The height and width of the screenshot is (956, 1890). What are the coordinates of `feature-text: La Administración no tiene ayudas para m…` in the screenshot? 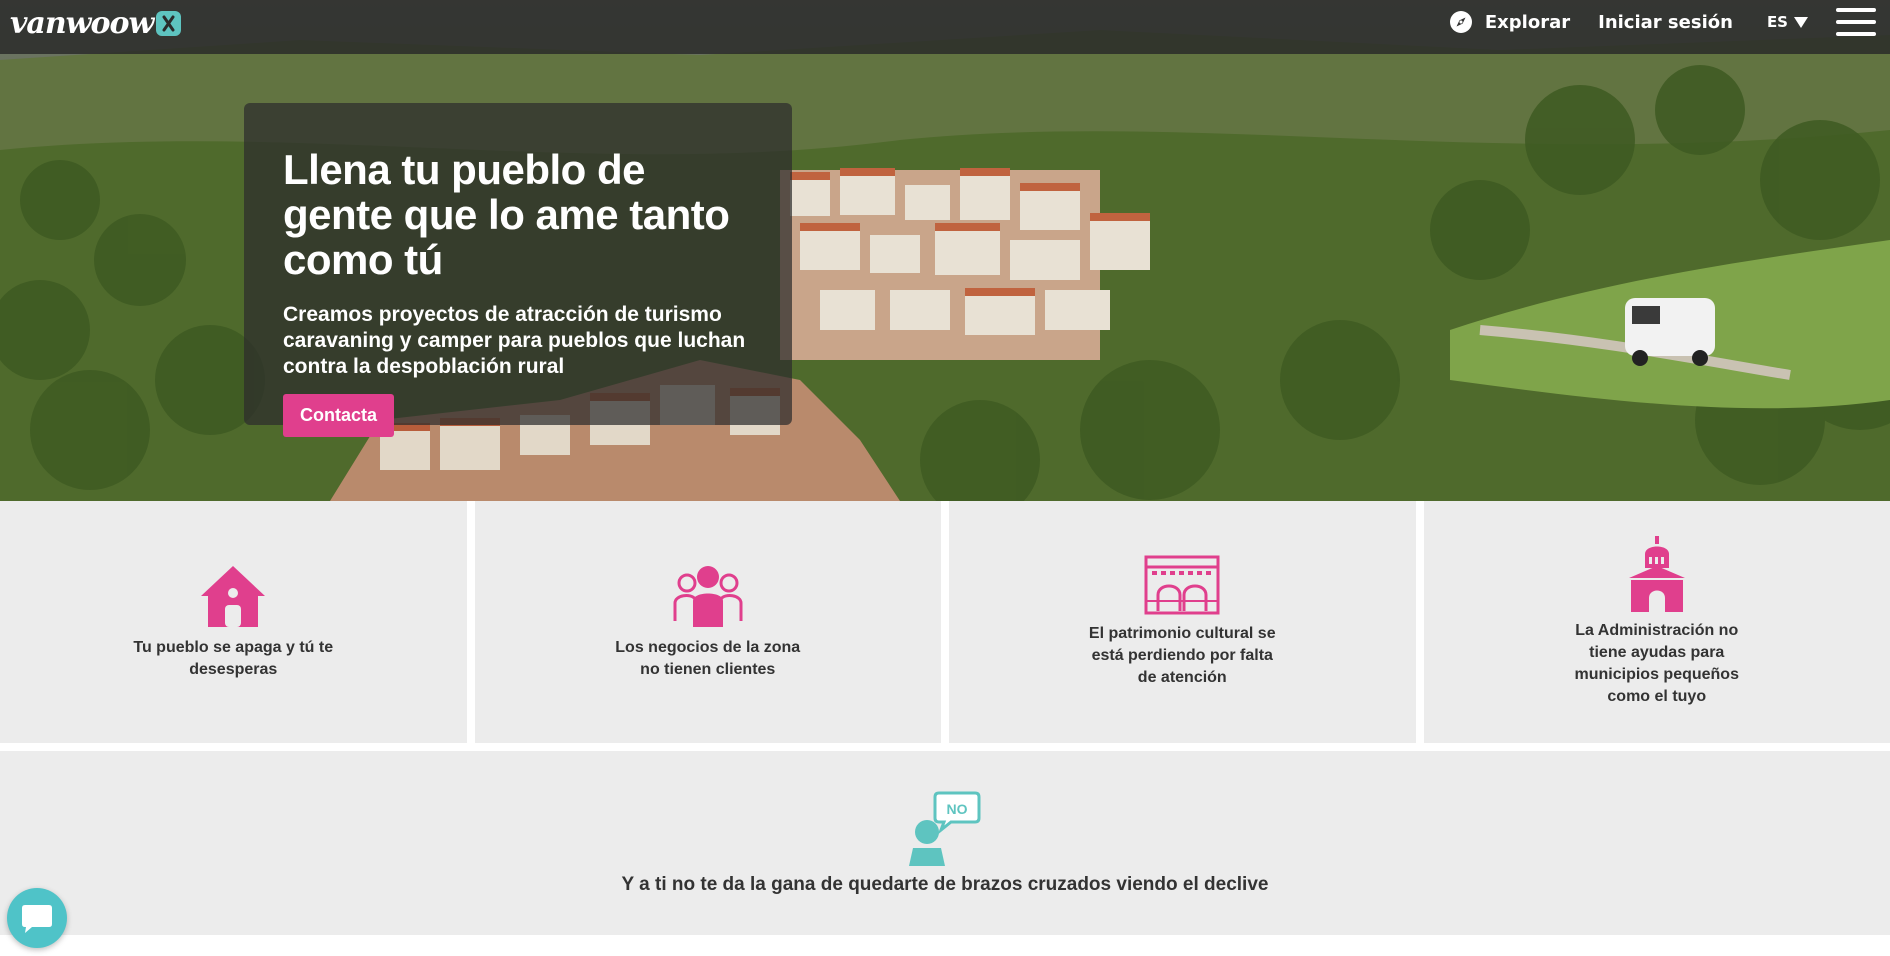 It's located at (1656, 663).